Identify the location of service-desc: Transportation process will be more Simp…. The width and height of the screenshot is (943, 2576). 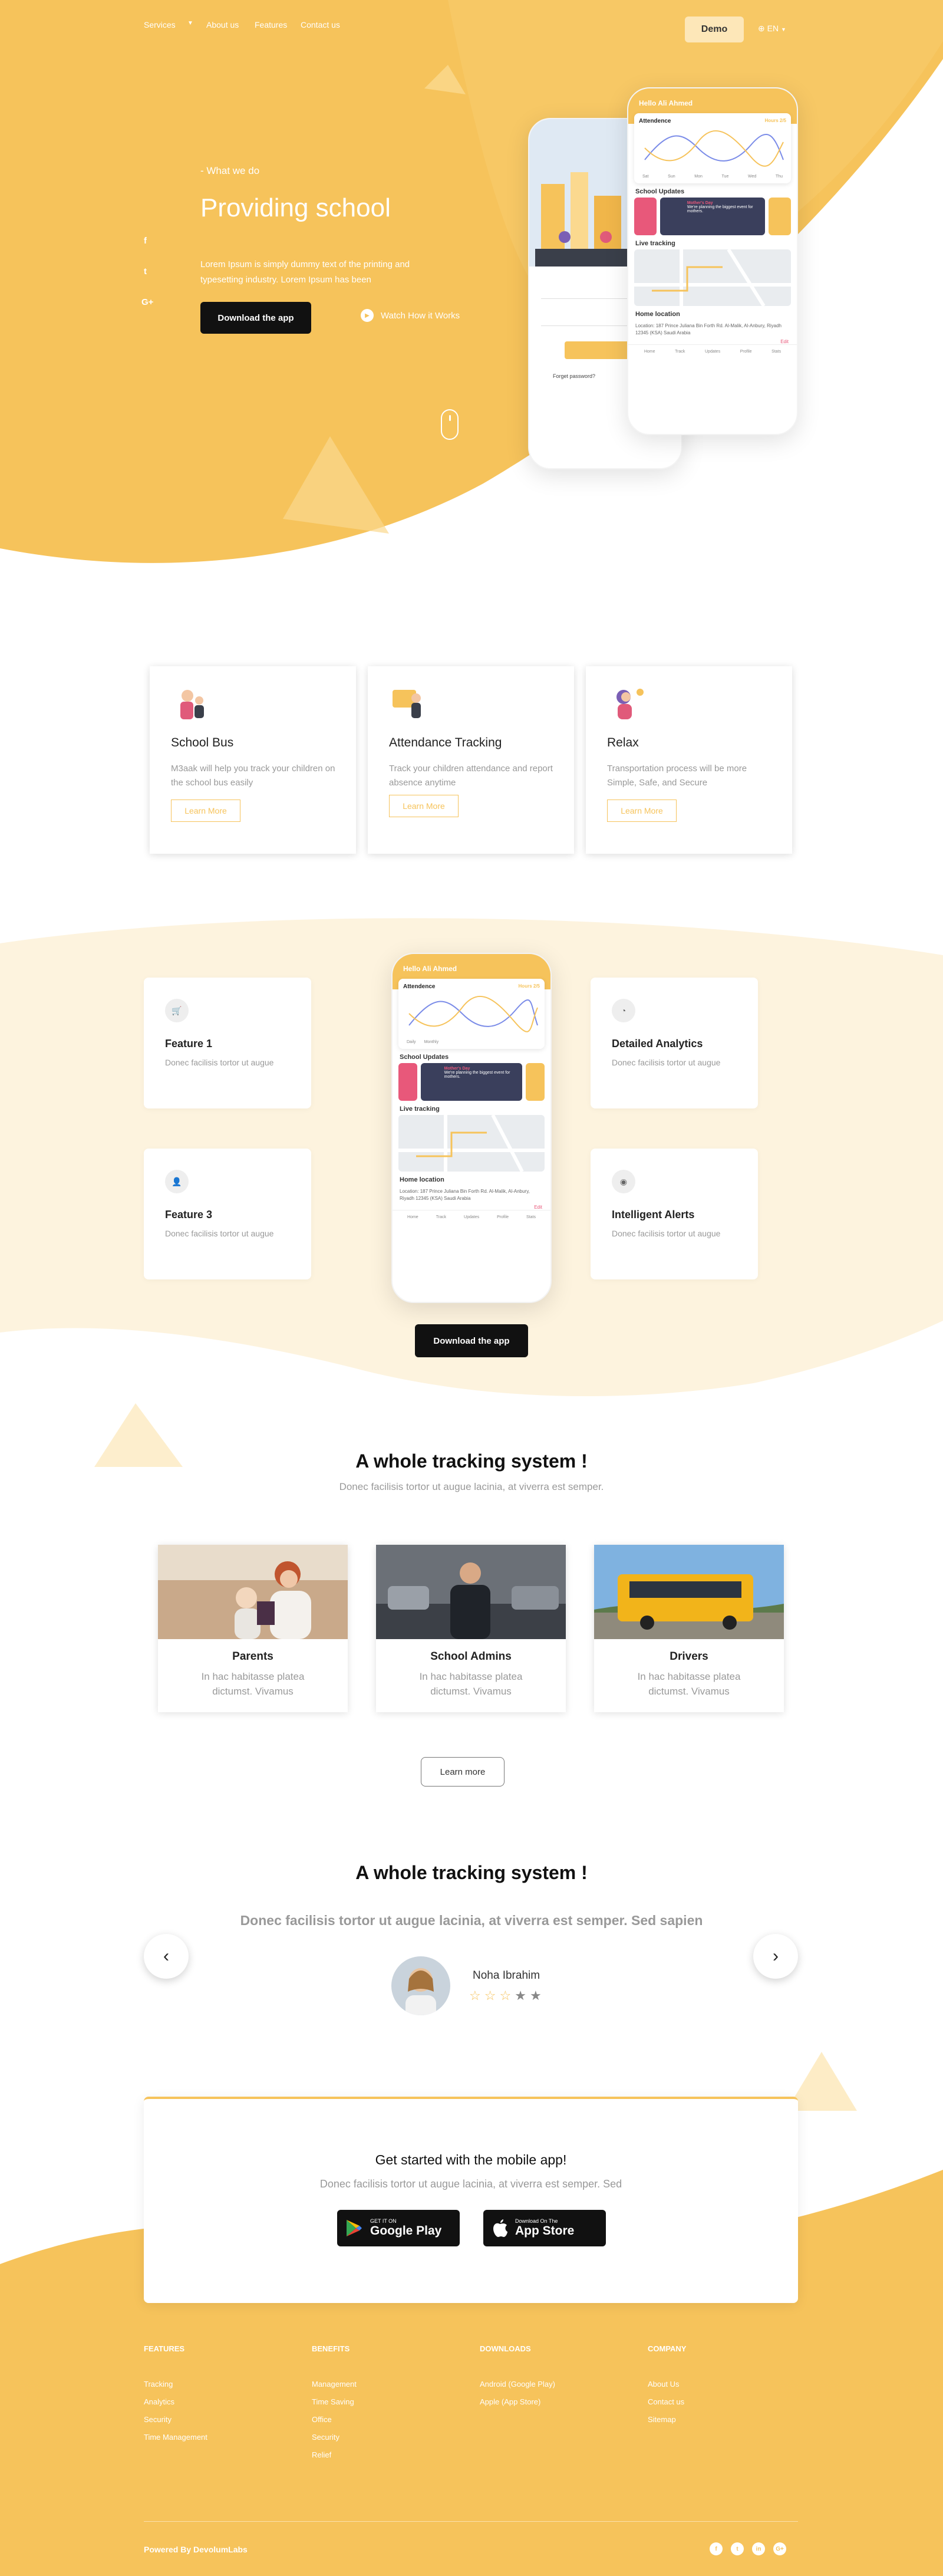
(677, 776).